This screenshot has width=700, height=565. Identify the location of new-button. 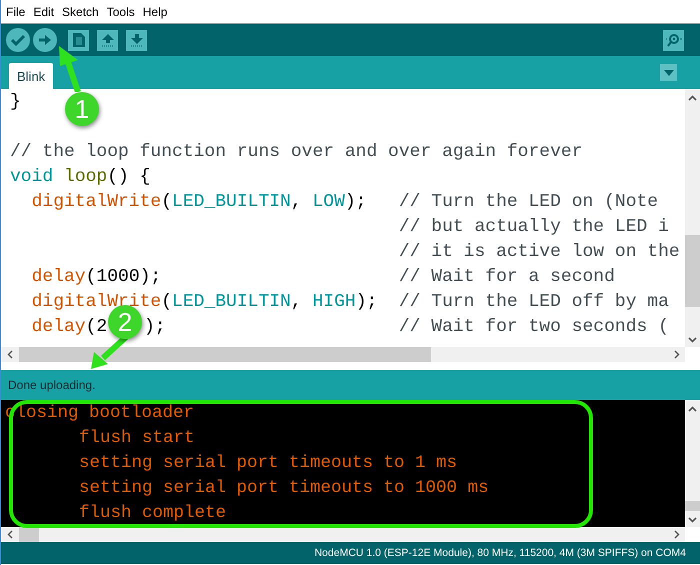
(78, 40).